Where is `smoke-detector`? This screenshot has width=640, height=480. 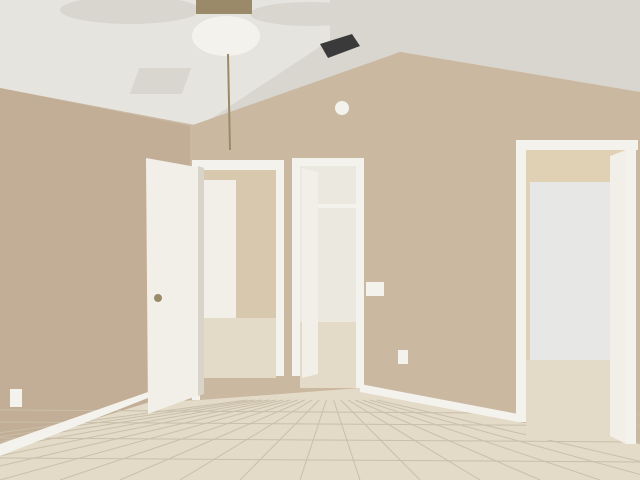
smoke-detector is located at coordinates (342, 108).